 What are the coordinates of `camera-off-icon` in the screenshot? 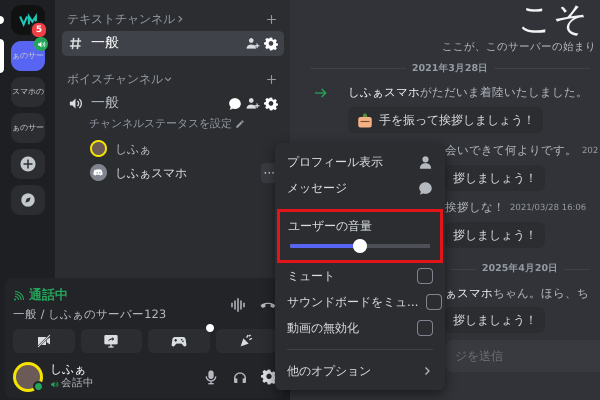 It's located at (44, 341).